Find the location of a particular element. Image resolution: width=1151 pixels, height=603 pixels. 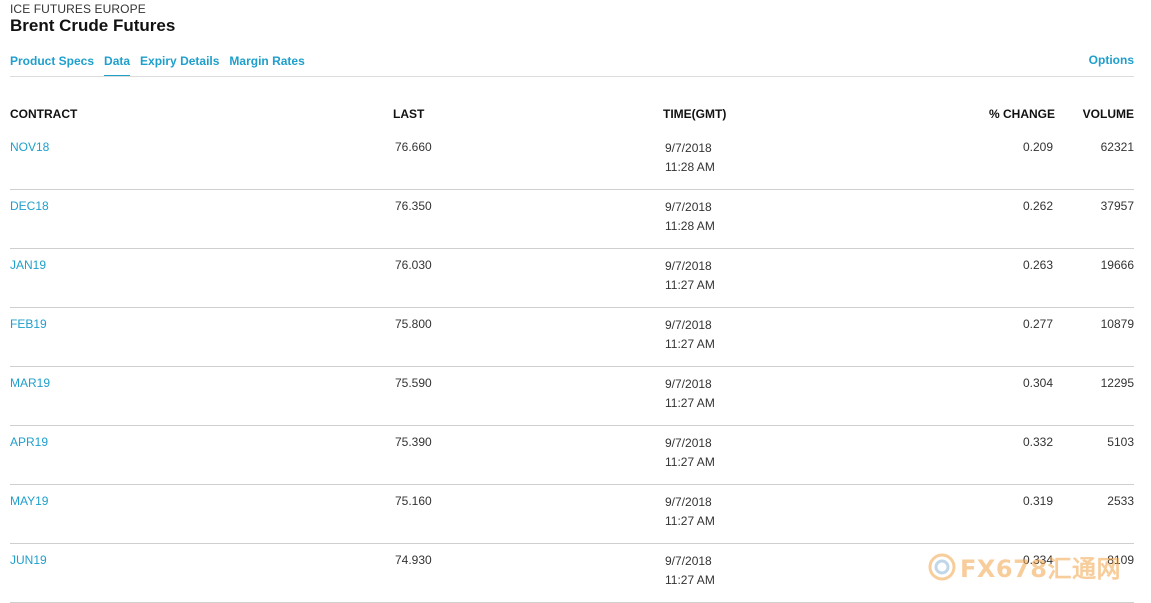

volume: 12295 is located at coordinates (1117, 383).